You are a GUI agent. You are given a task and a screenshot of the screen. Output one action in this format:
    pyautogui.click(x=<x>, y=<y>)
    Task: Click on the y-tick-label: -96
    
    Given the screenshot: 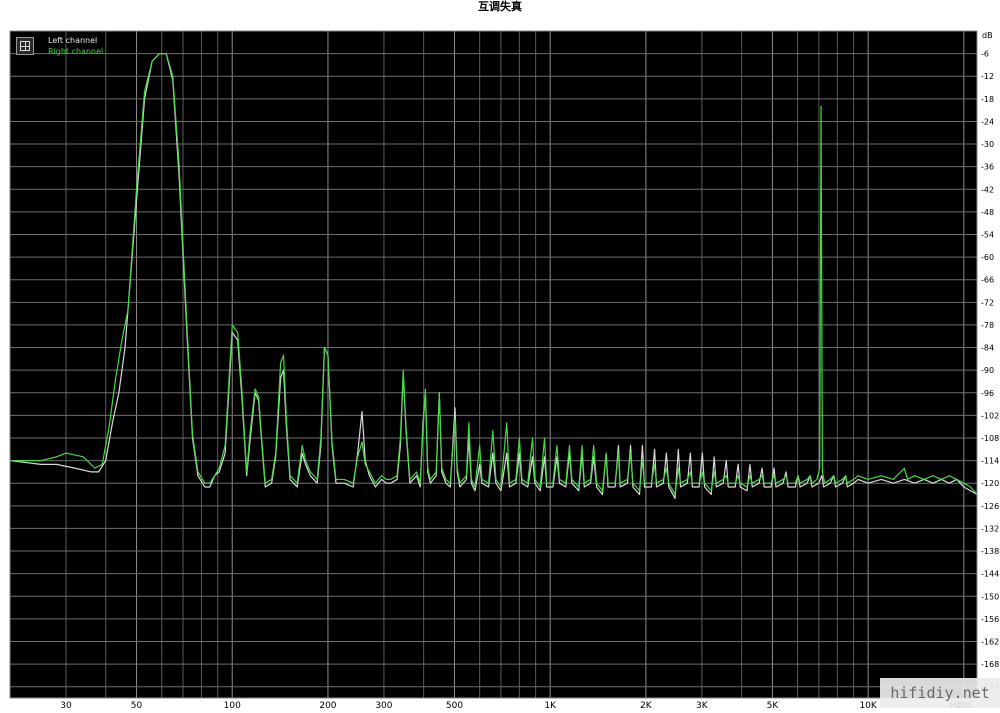 What is the action you would take?
    pyautogui.click(x=987, y=393)
    